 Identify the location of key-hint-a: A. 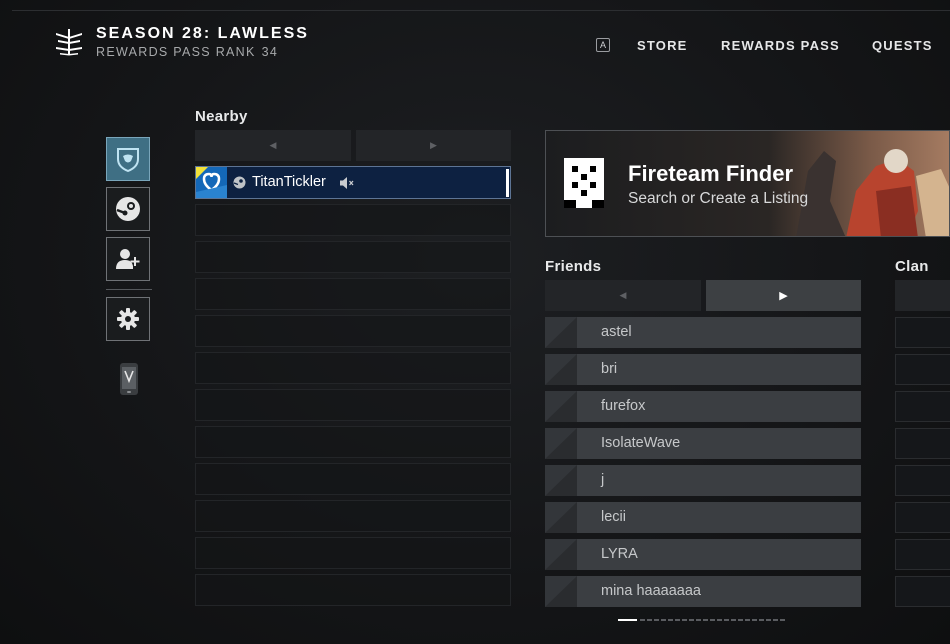
(603, 45).